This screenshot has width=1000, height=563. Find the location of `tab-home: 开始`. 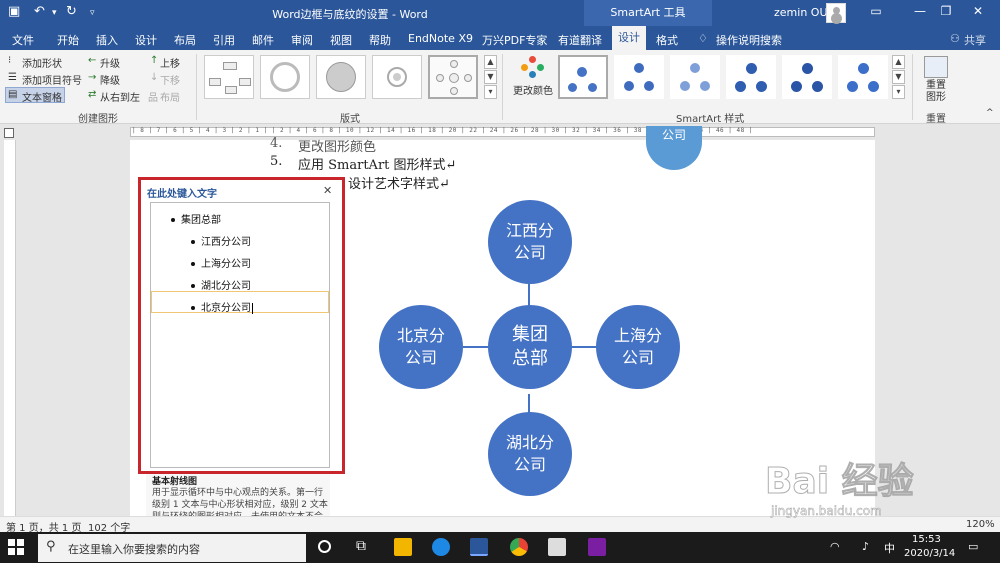

tab-home: 开始 is located at coordinates (68, 40).